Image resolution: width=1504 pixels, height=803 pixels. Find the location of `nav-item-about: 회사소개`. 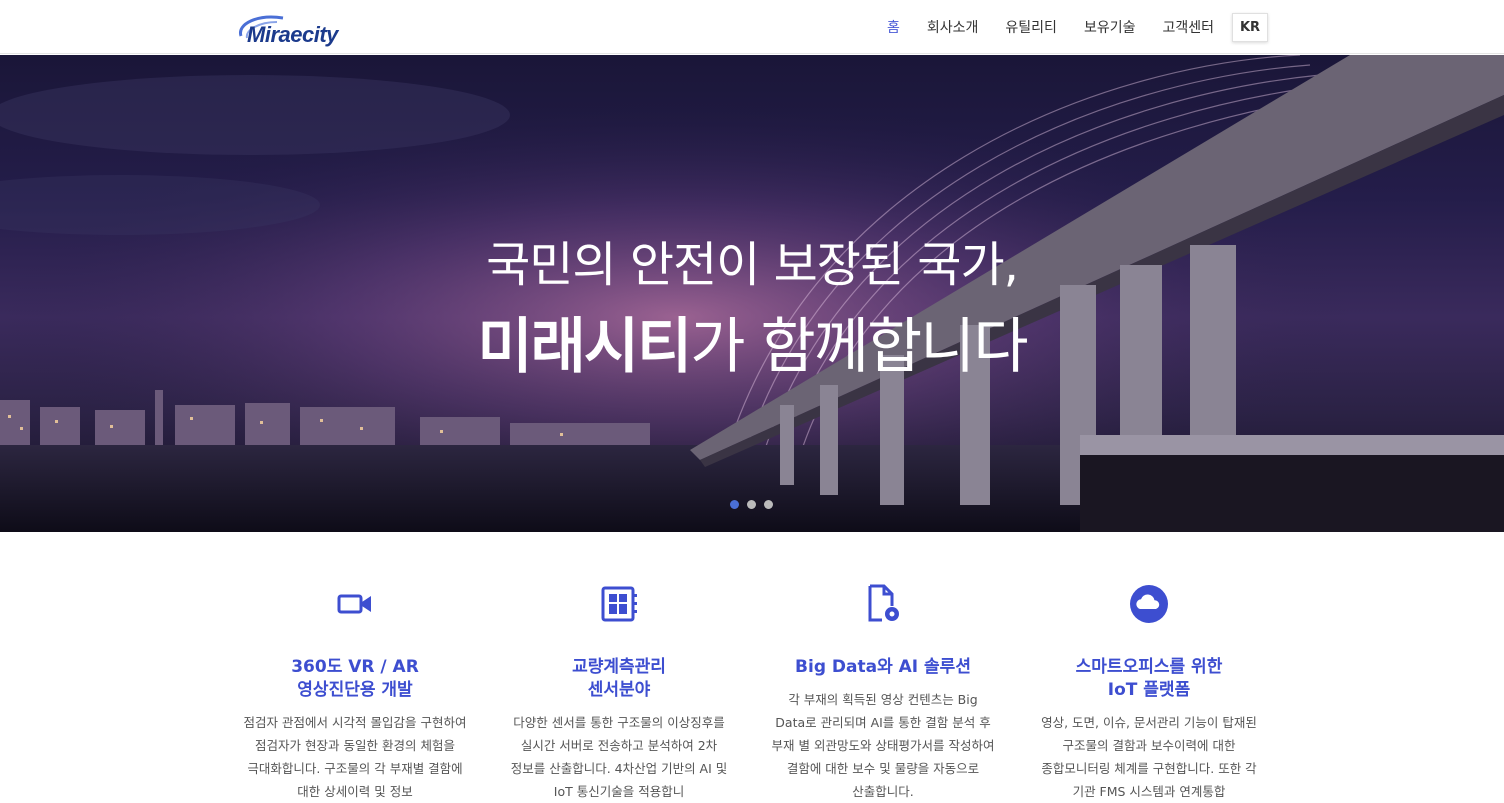

nav-item-about: 회사소개 is located at coordinates (953, 28).